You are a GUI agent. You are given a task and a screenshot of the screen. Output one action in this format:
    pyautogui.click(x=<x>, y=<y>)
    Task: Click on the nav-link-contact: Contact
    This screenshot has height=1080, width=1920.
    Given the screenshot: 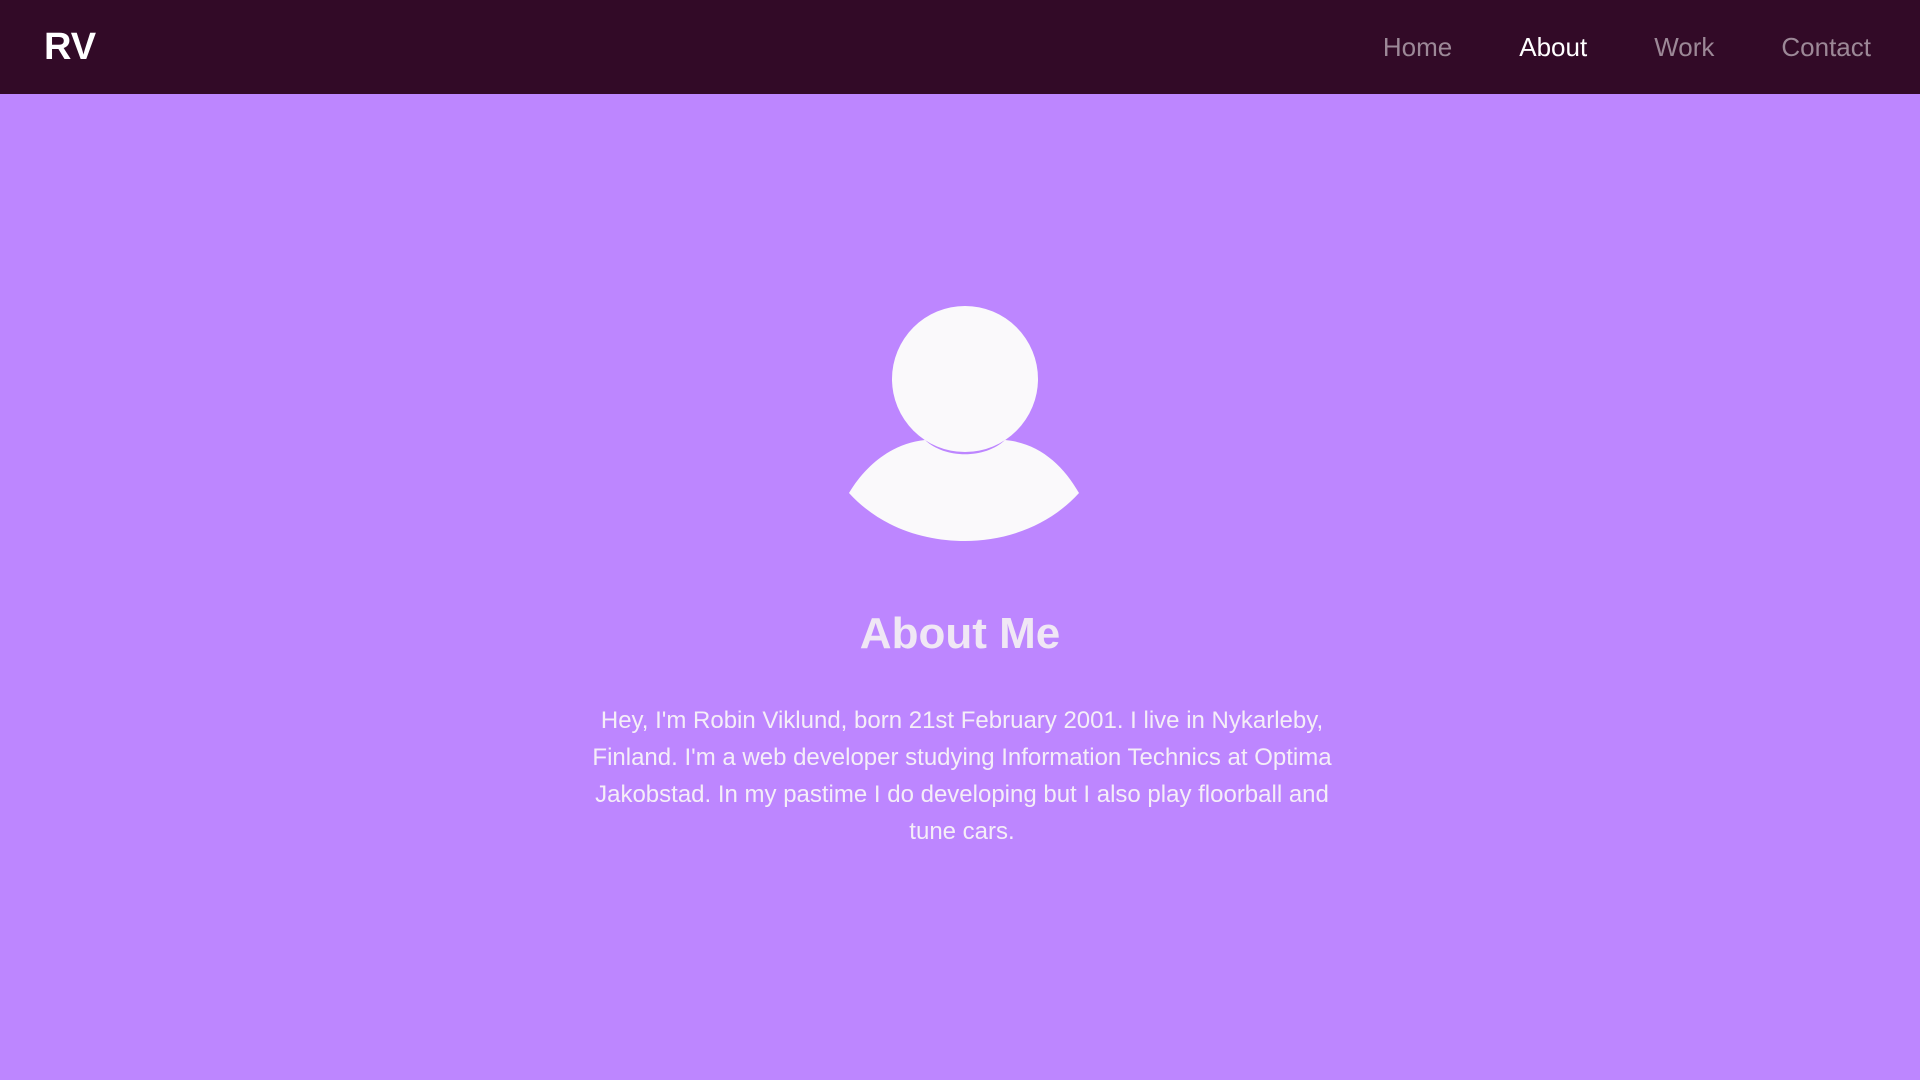 What is the action you would take?
    pyautogui.click(x=1826, y=47)
    